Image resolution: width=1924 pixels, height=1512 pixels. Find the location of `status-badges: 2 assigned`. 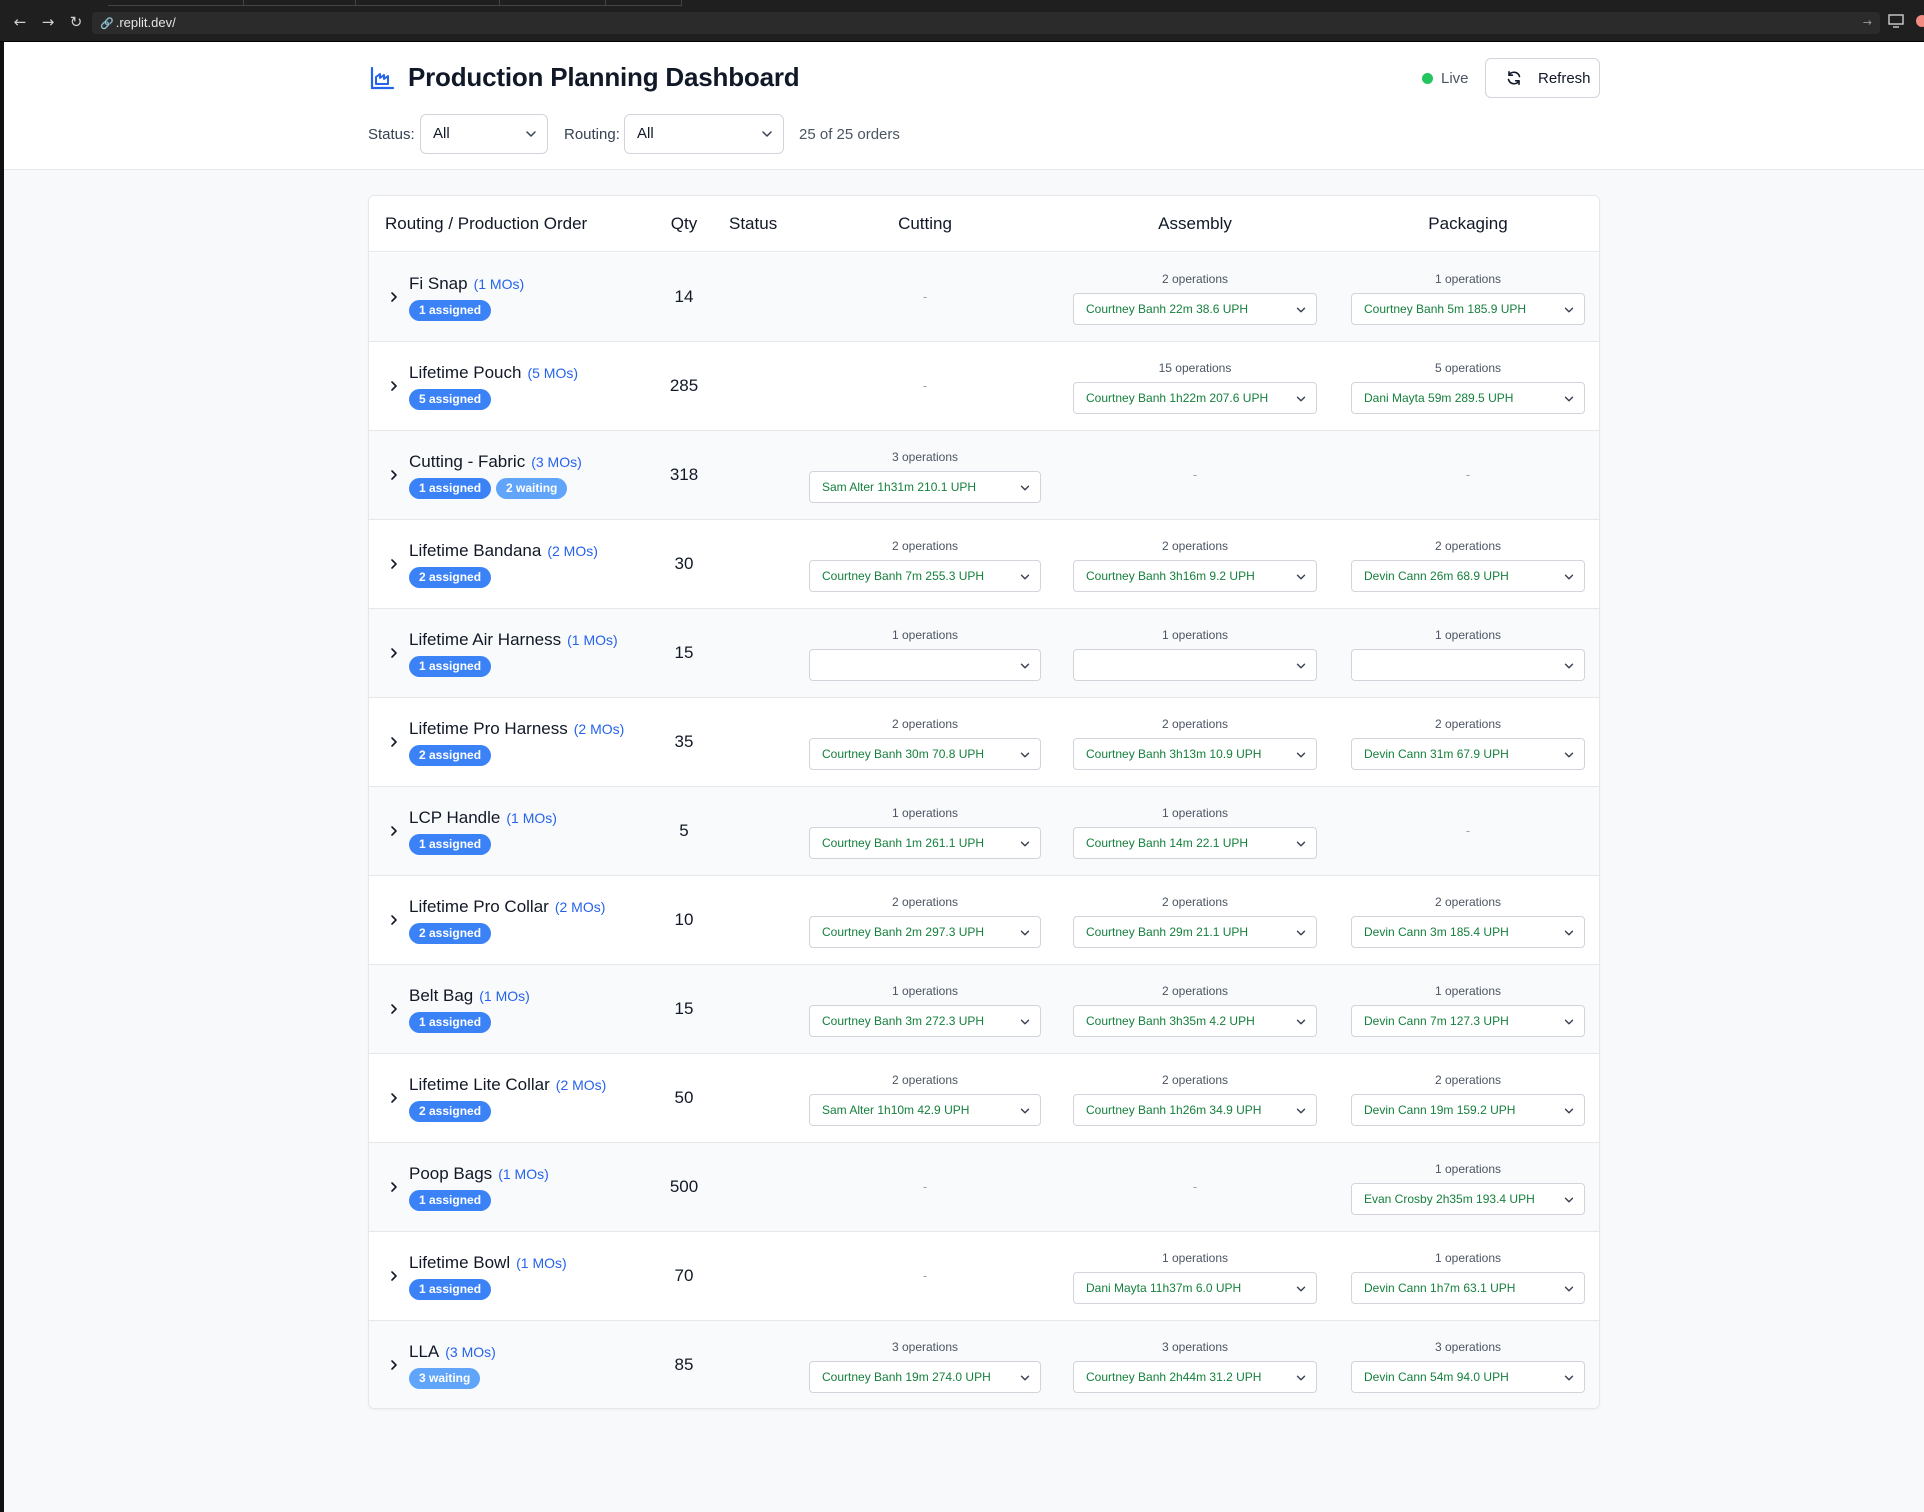

status-badges: 2 assigned is located at coordinates (450, 577).